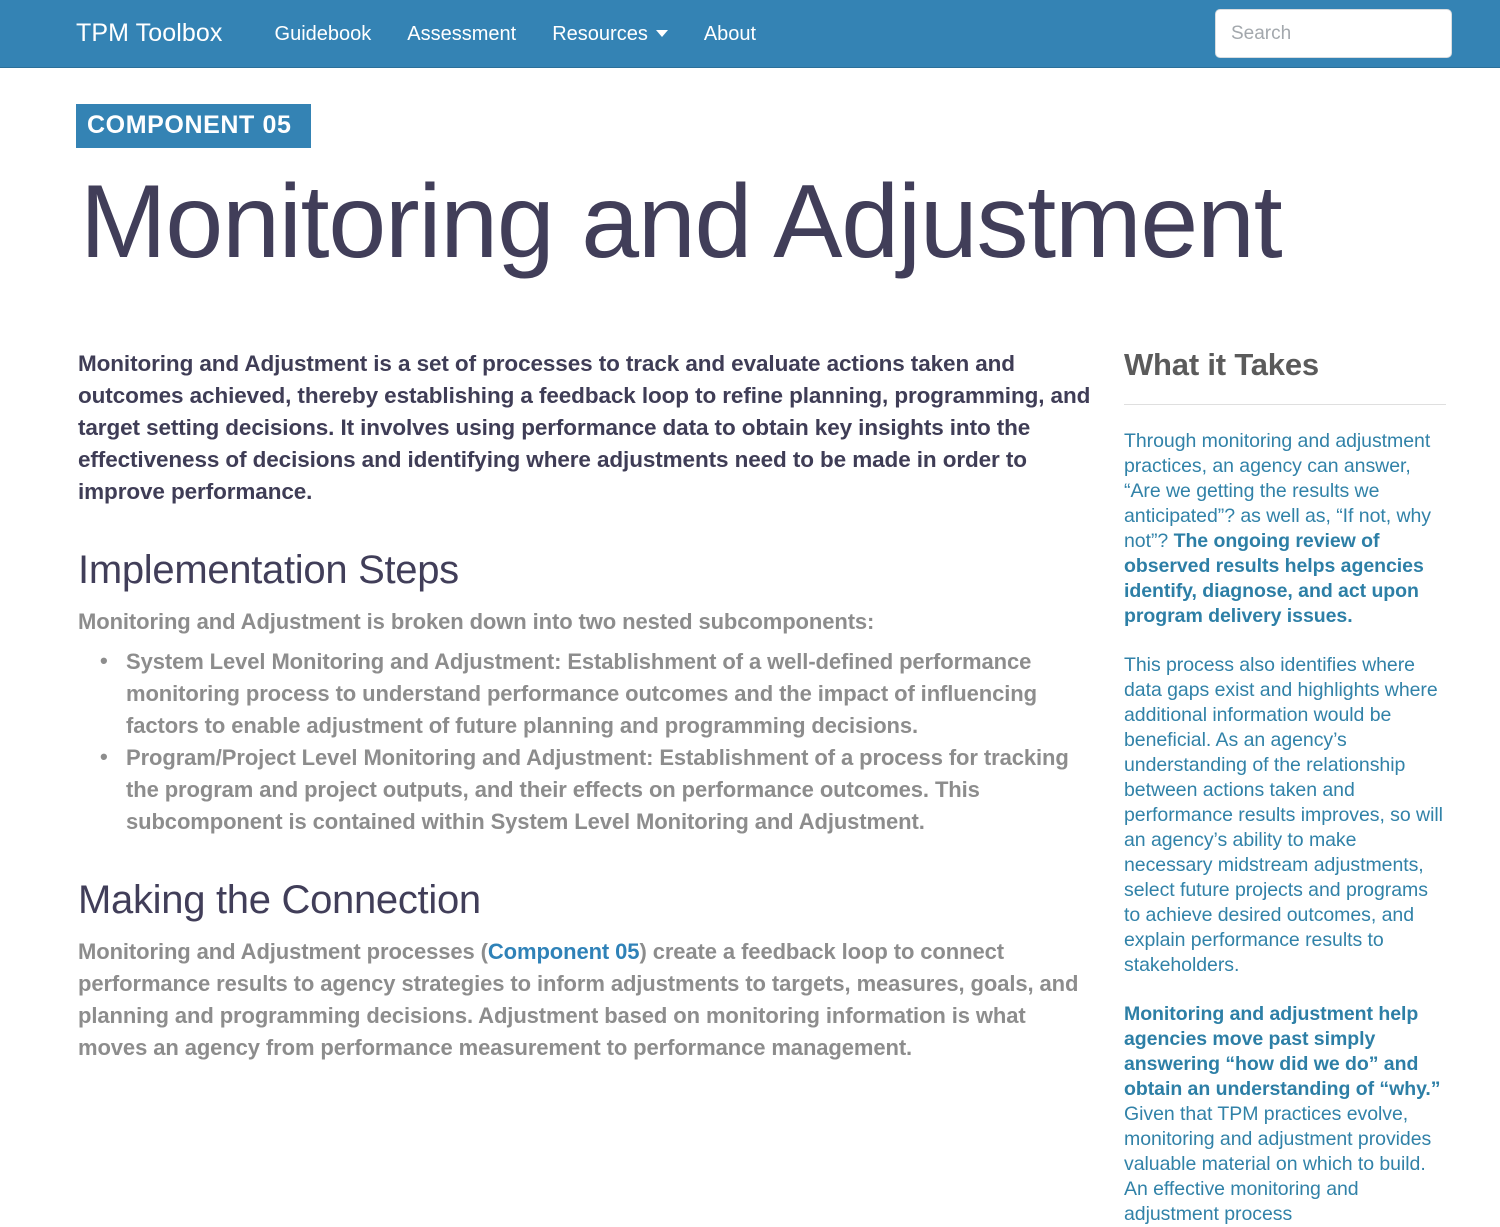 This screenshot has width=1500, height=1227. I want to click on nav-item-label: Assessment, so click(462, 33).